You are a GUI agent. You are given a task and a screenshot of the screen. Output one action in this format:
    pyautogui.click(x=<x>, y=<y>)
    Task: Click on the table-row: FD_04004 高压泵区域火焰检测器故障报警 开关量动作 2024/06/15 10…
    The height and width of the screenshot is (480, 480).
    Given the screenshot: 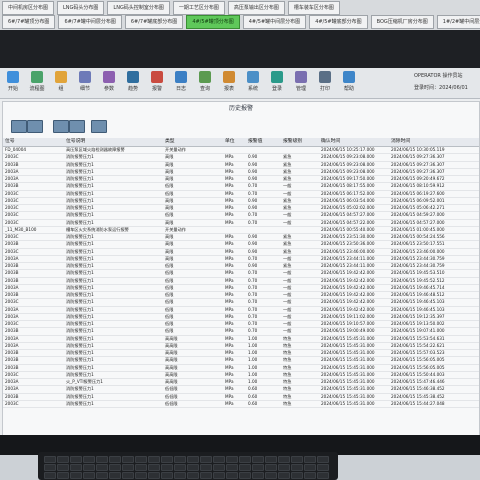 What is the action you would take?
    pyautogui.click(x=241, y=151)
    